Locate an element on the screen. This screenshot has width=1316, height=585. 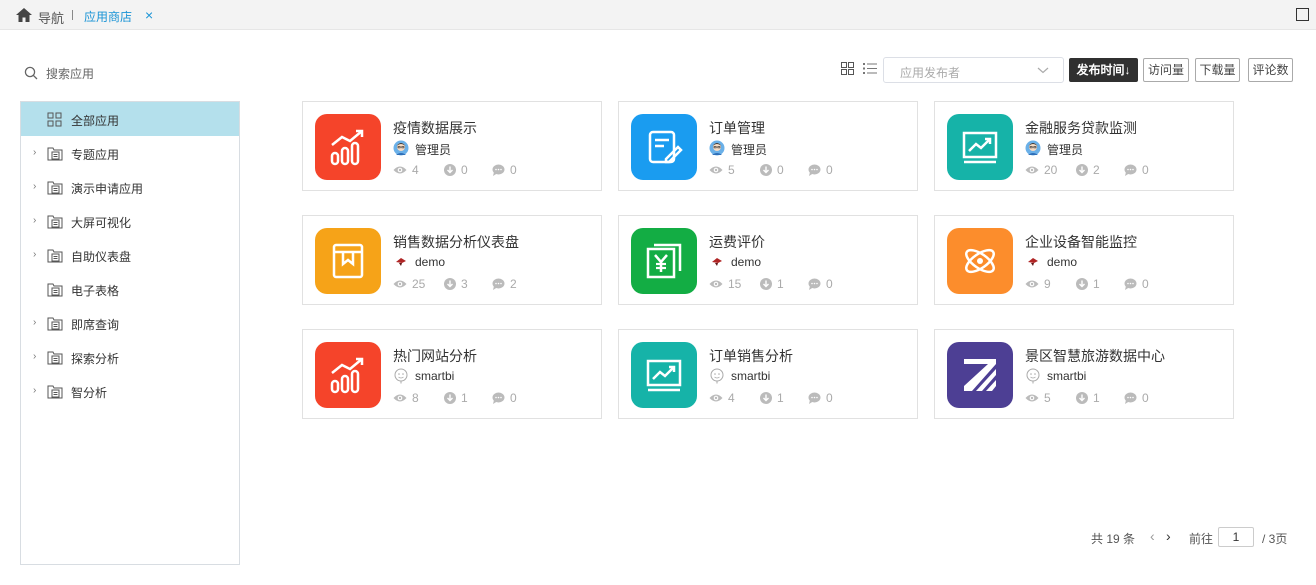
views-count: 8 is located at coordinates (415, 398).